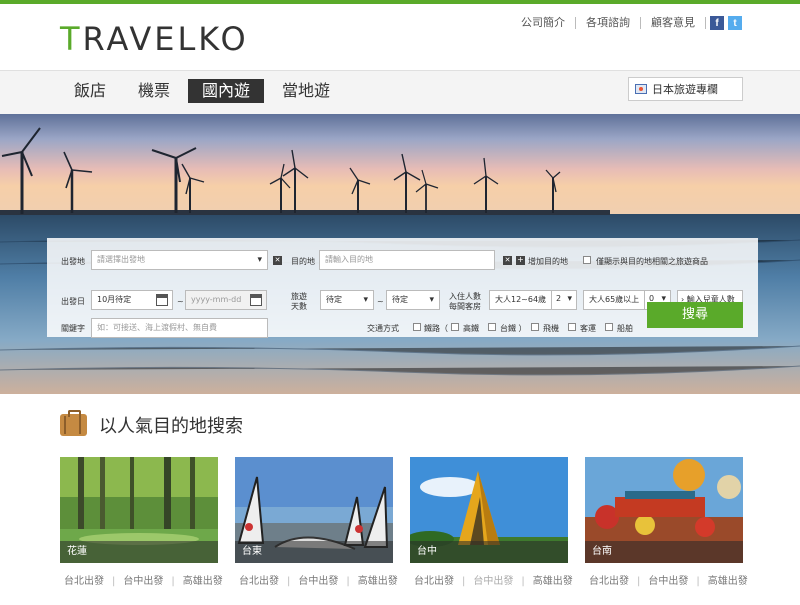 This screenshot has height=605, width=800. I want to click on tra-checkbox, so click(492, 327).